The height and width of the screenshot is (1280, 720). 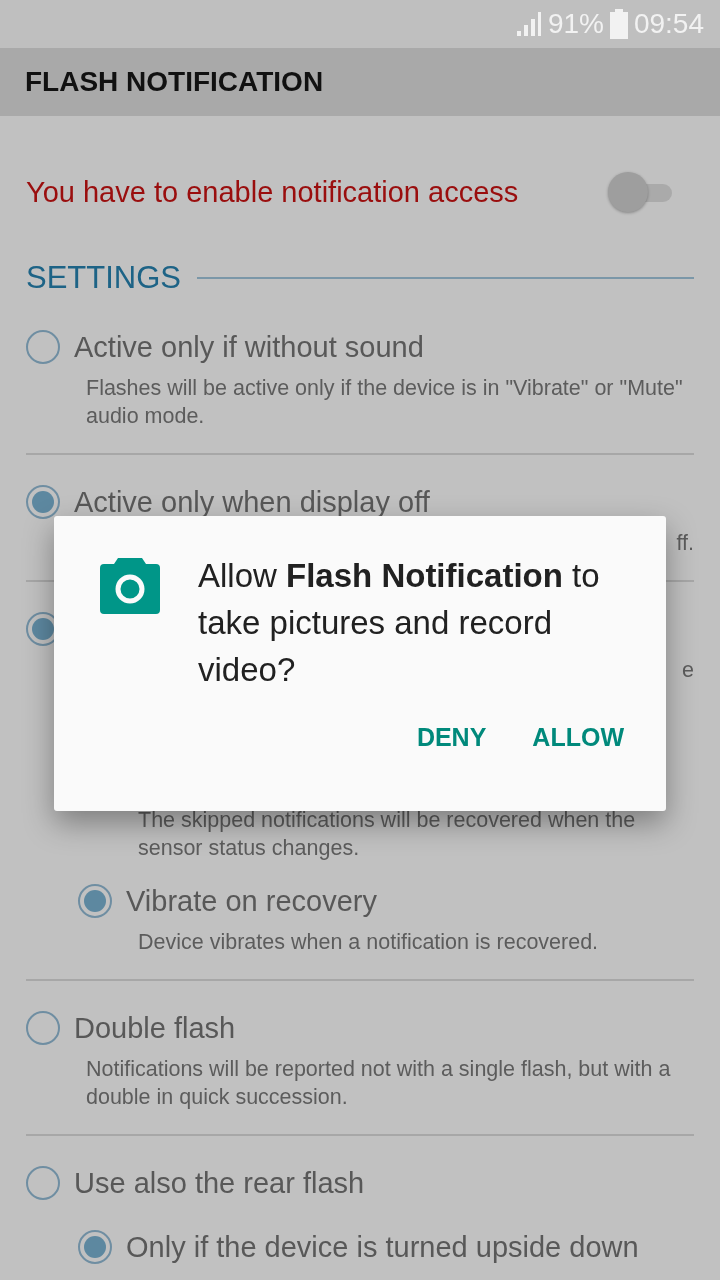 I want to click on option-description: ff., so click(x=685, y=543).